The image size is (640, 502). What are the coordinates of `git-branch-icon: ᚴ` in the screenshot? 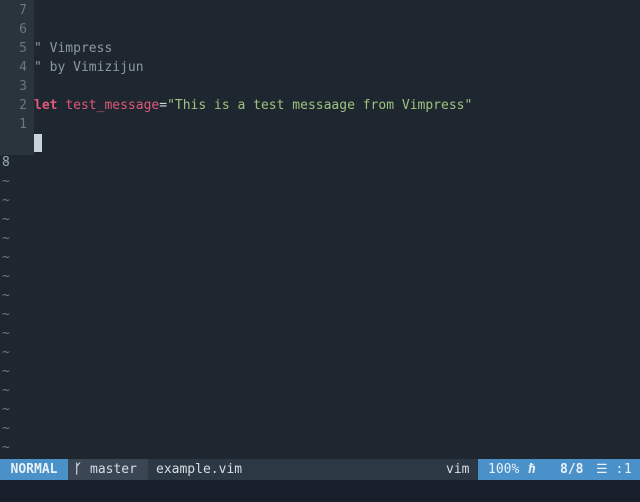 It's located at (78, 469).